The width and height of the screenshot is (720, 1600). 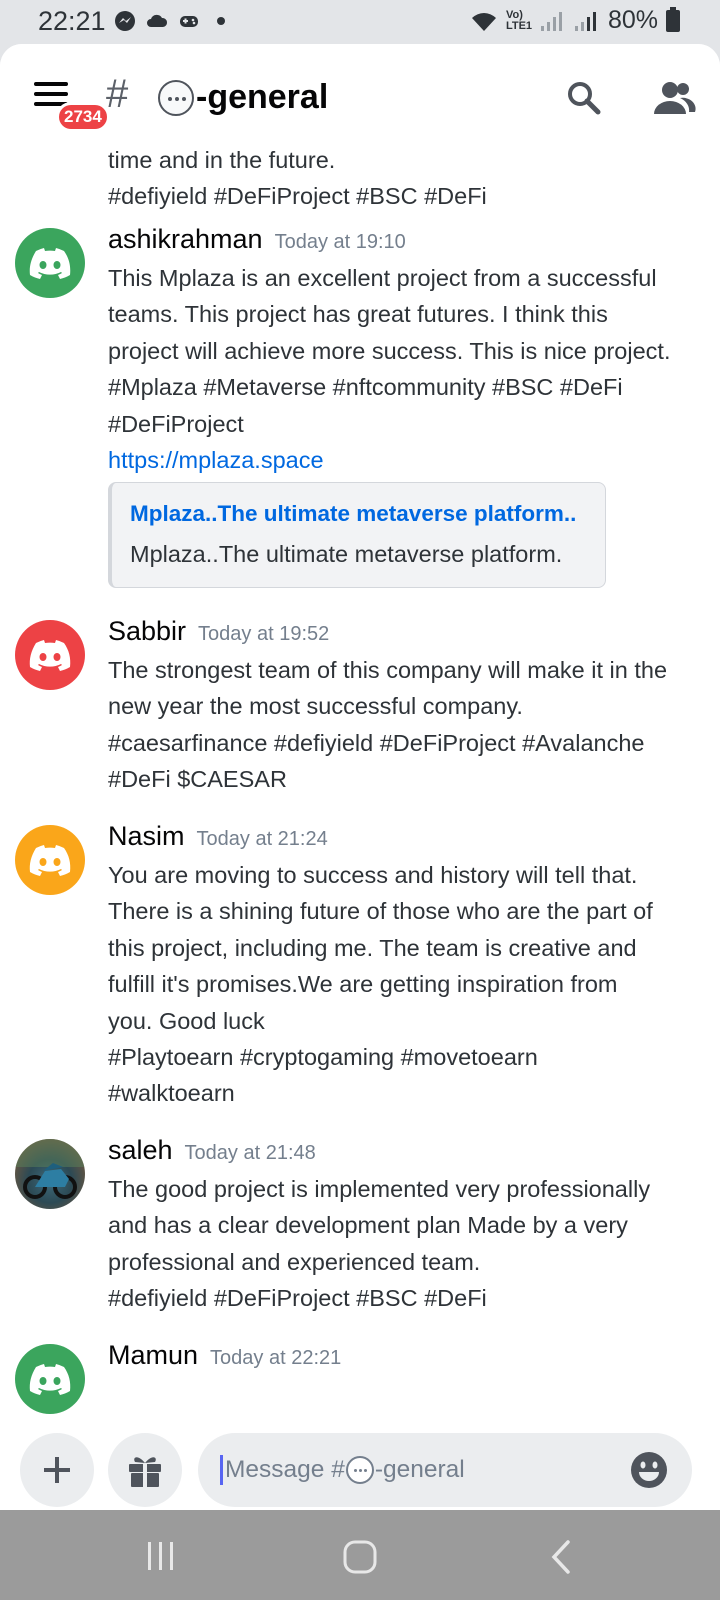 I want to click on username: Mamun, so click(x=153, y=1355).